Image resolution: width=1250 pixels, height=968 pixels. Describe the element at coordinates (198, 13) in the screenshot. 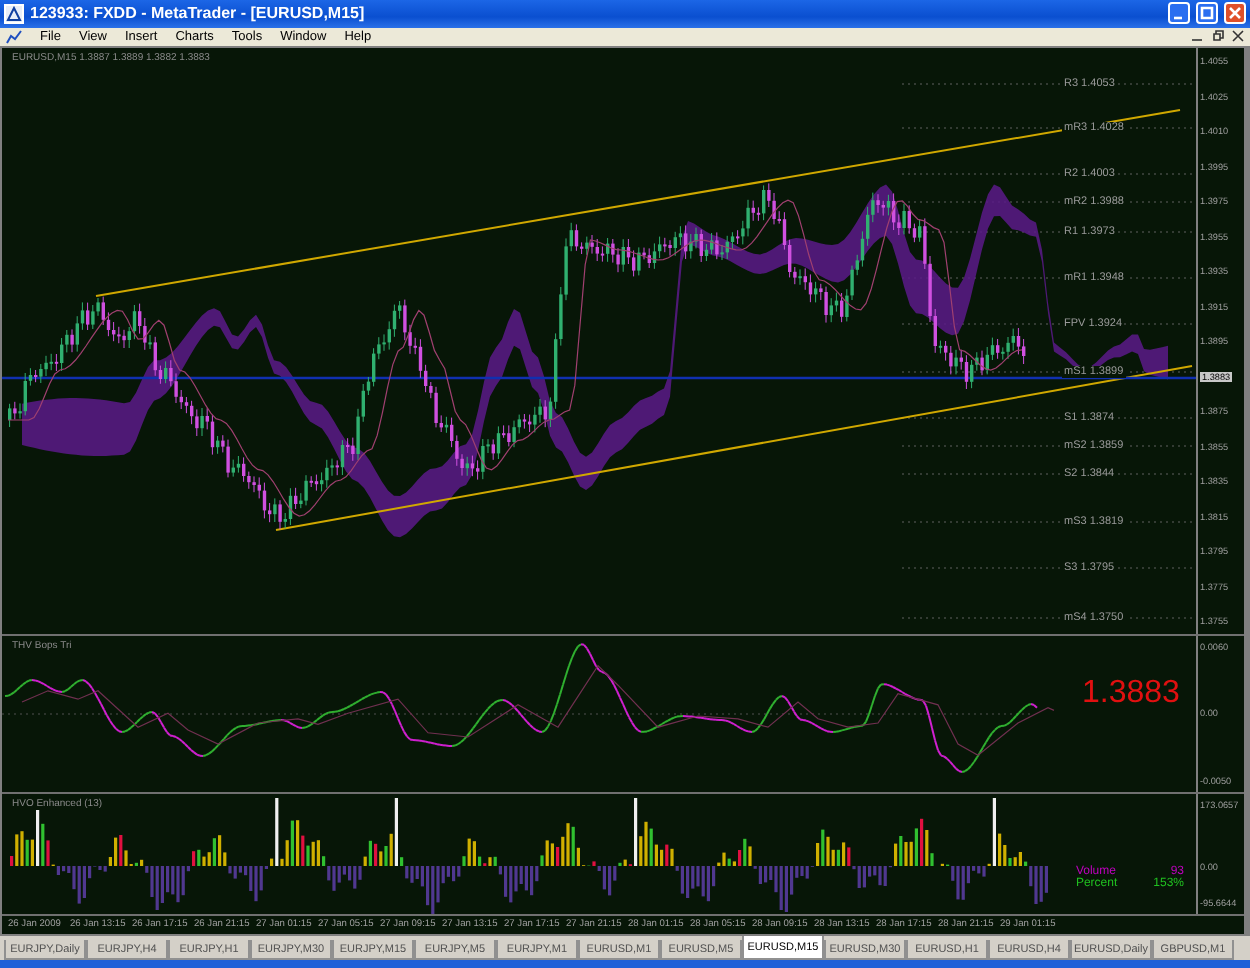

I see `window-title: 123933: FXDD - MetaTrader - [EURUSD,M15]` at that location.